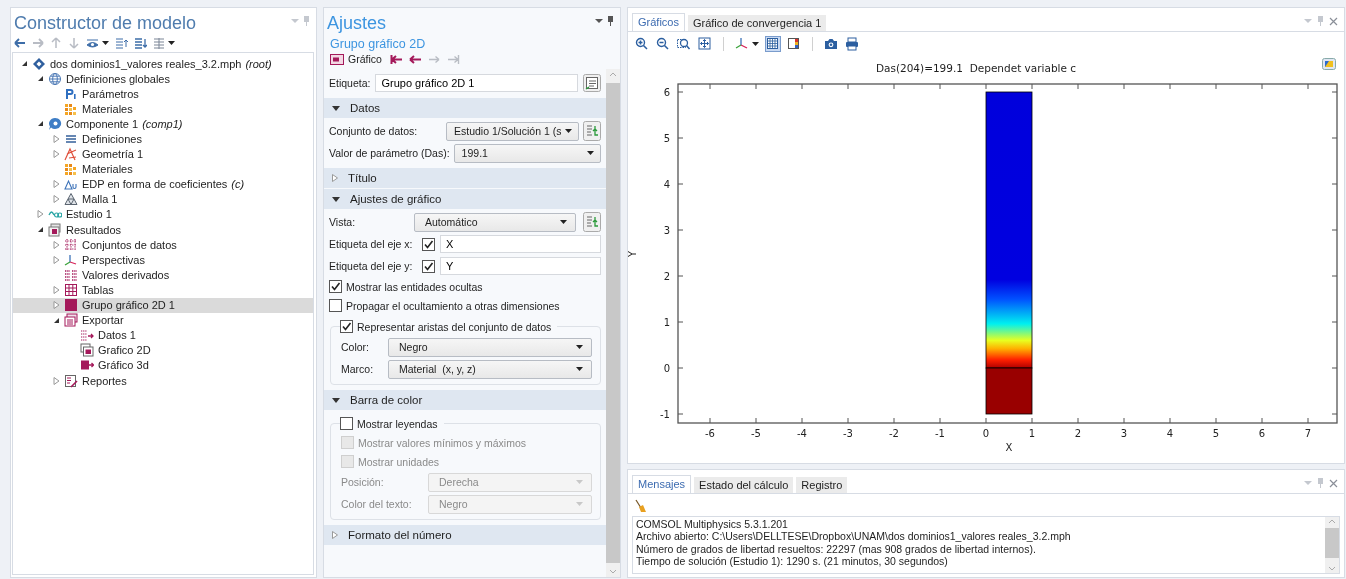 The height and width of the screenshot is (579, 1346). I want to click on text-field: Grupo gráfico 2D 1, so click(476, 83).